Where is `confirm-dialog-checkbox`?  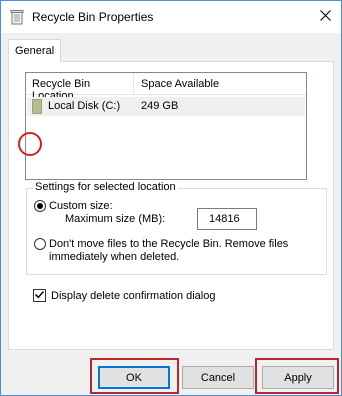 confirm-dialog-checkbox is located at coordinates (39, 295).